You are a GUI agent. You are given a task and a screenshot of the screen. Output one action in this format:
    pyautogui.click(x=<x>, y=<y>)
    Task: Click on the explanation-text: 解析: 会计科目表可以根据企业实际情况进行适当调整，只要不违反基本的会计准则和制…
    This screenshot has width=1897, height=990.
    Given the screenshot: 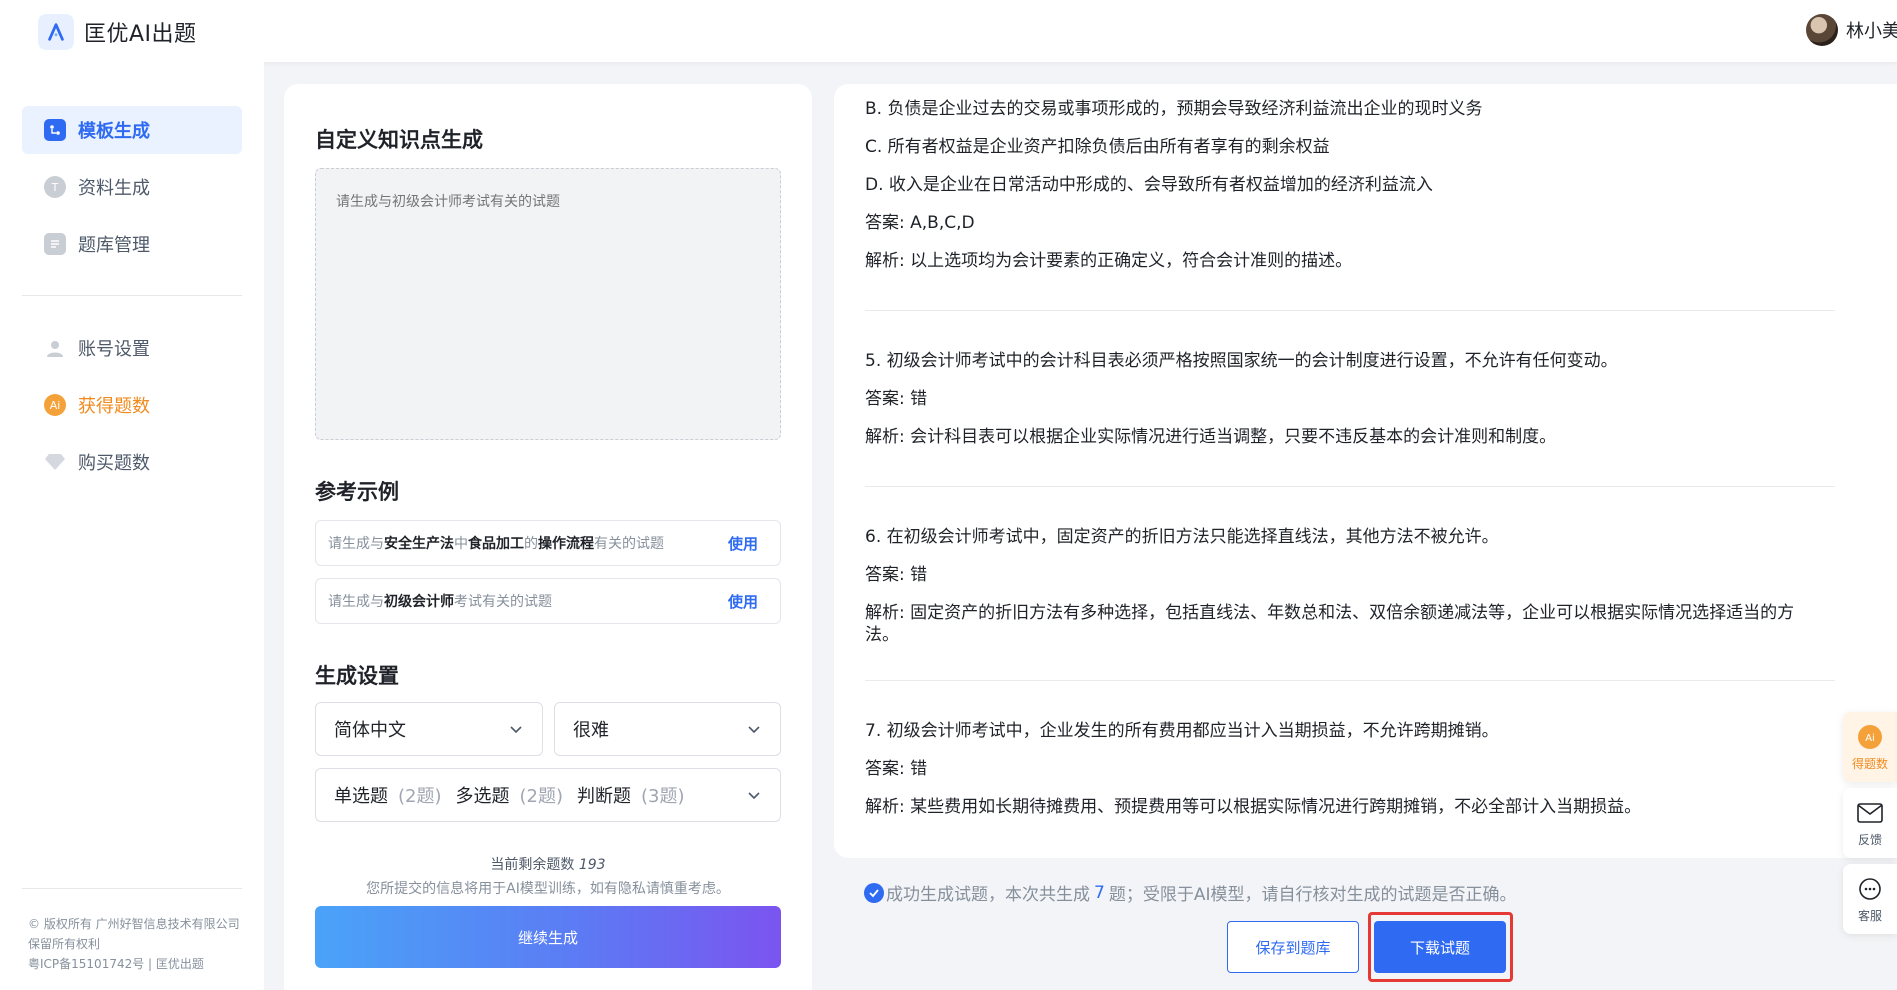 What is the action you would take?
    pyautogui.click(x=1211, y=437)
    